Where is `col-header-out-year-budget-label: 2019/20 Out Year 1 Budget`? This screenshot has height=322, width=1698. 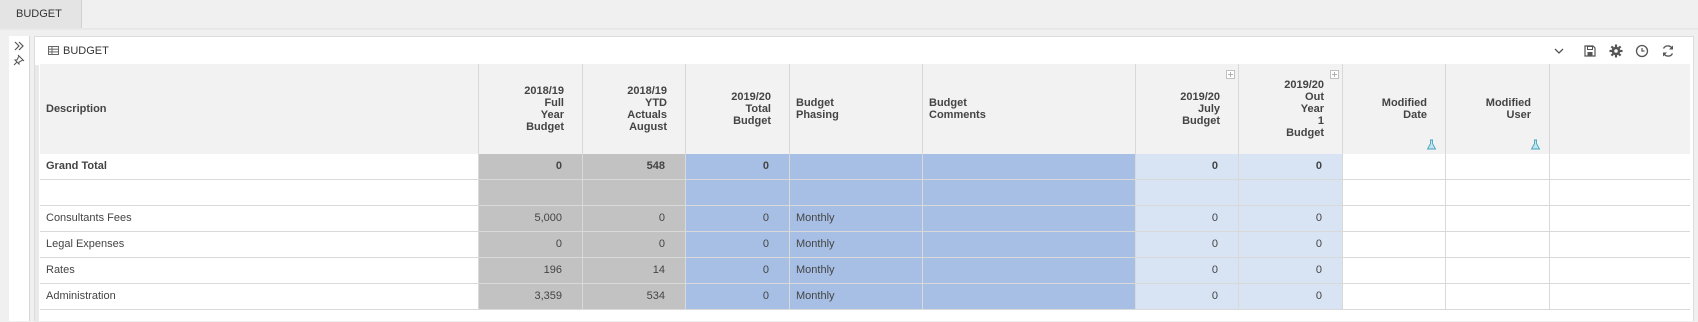 col-header-out-year-budget-label: 2019/20 Out Year 1 Budget is located at coordinates (1304, 109).